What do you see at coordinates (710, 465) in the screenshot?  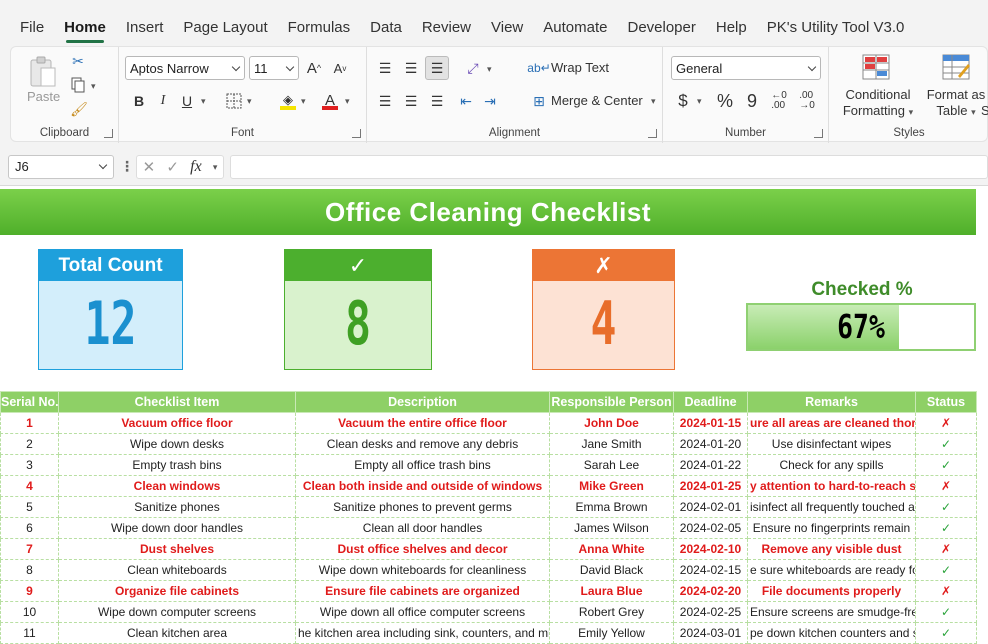 I see `cell-deadline: 2024-01-22` at bounding box center [710, 465].